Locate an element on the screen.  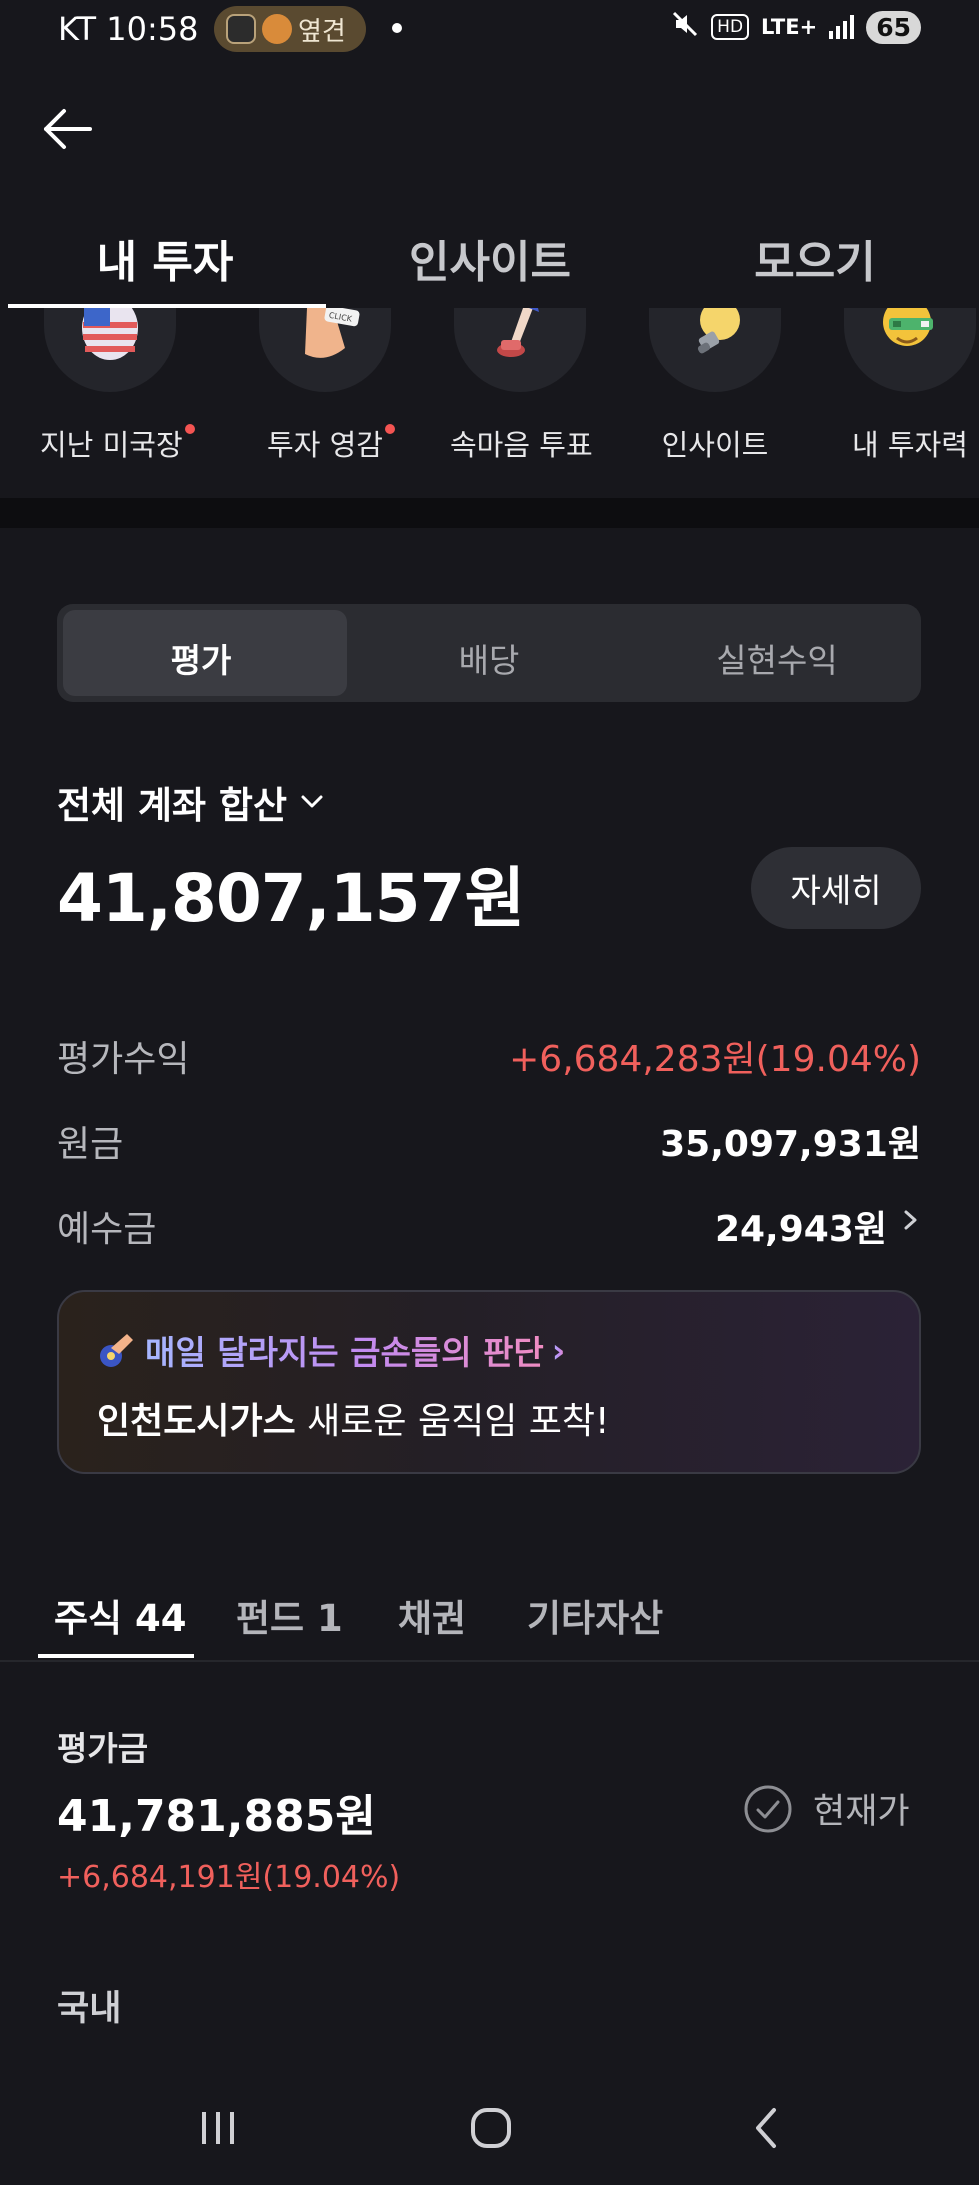
carrier-time: KT 10:58 is located at coordinates (128, 29).